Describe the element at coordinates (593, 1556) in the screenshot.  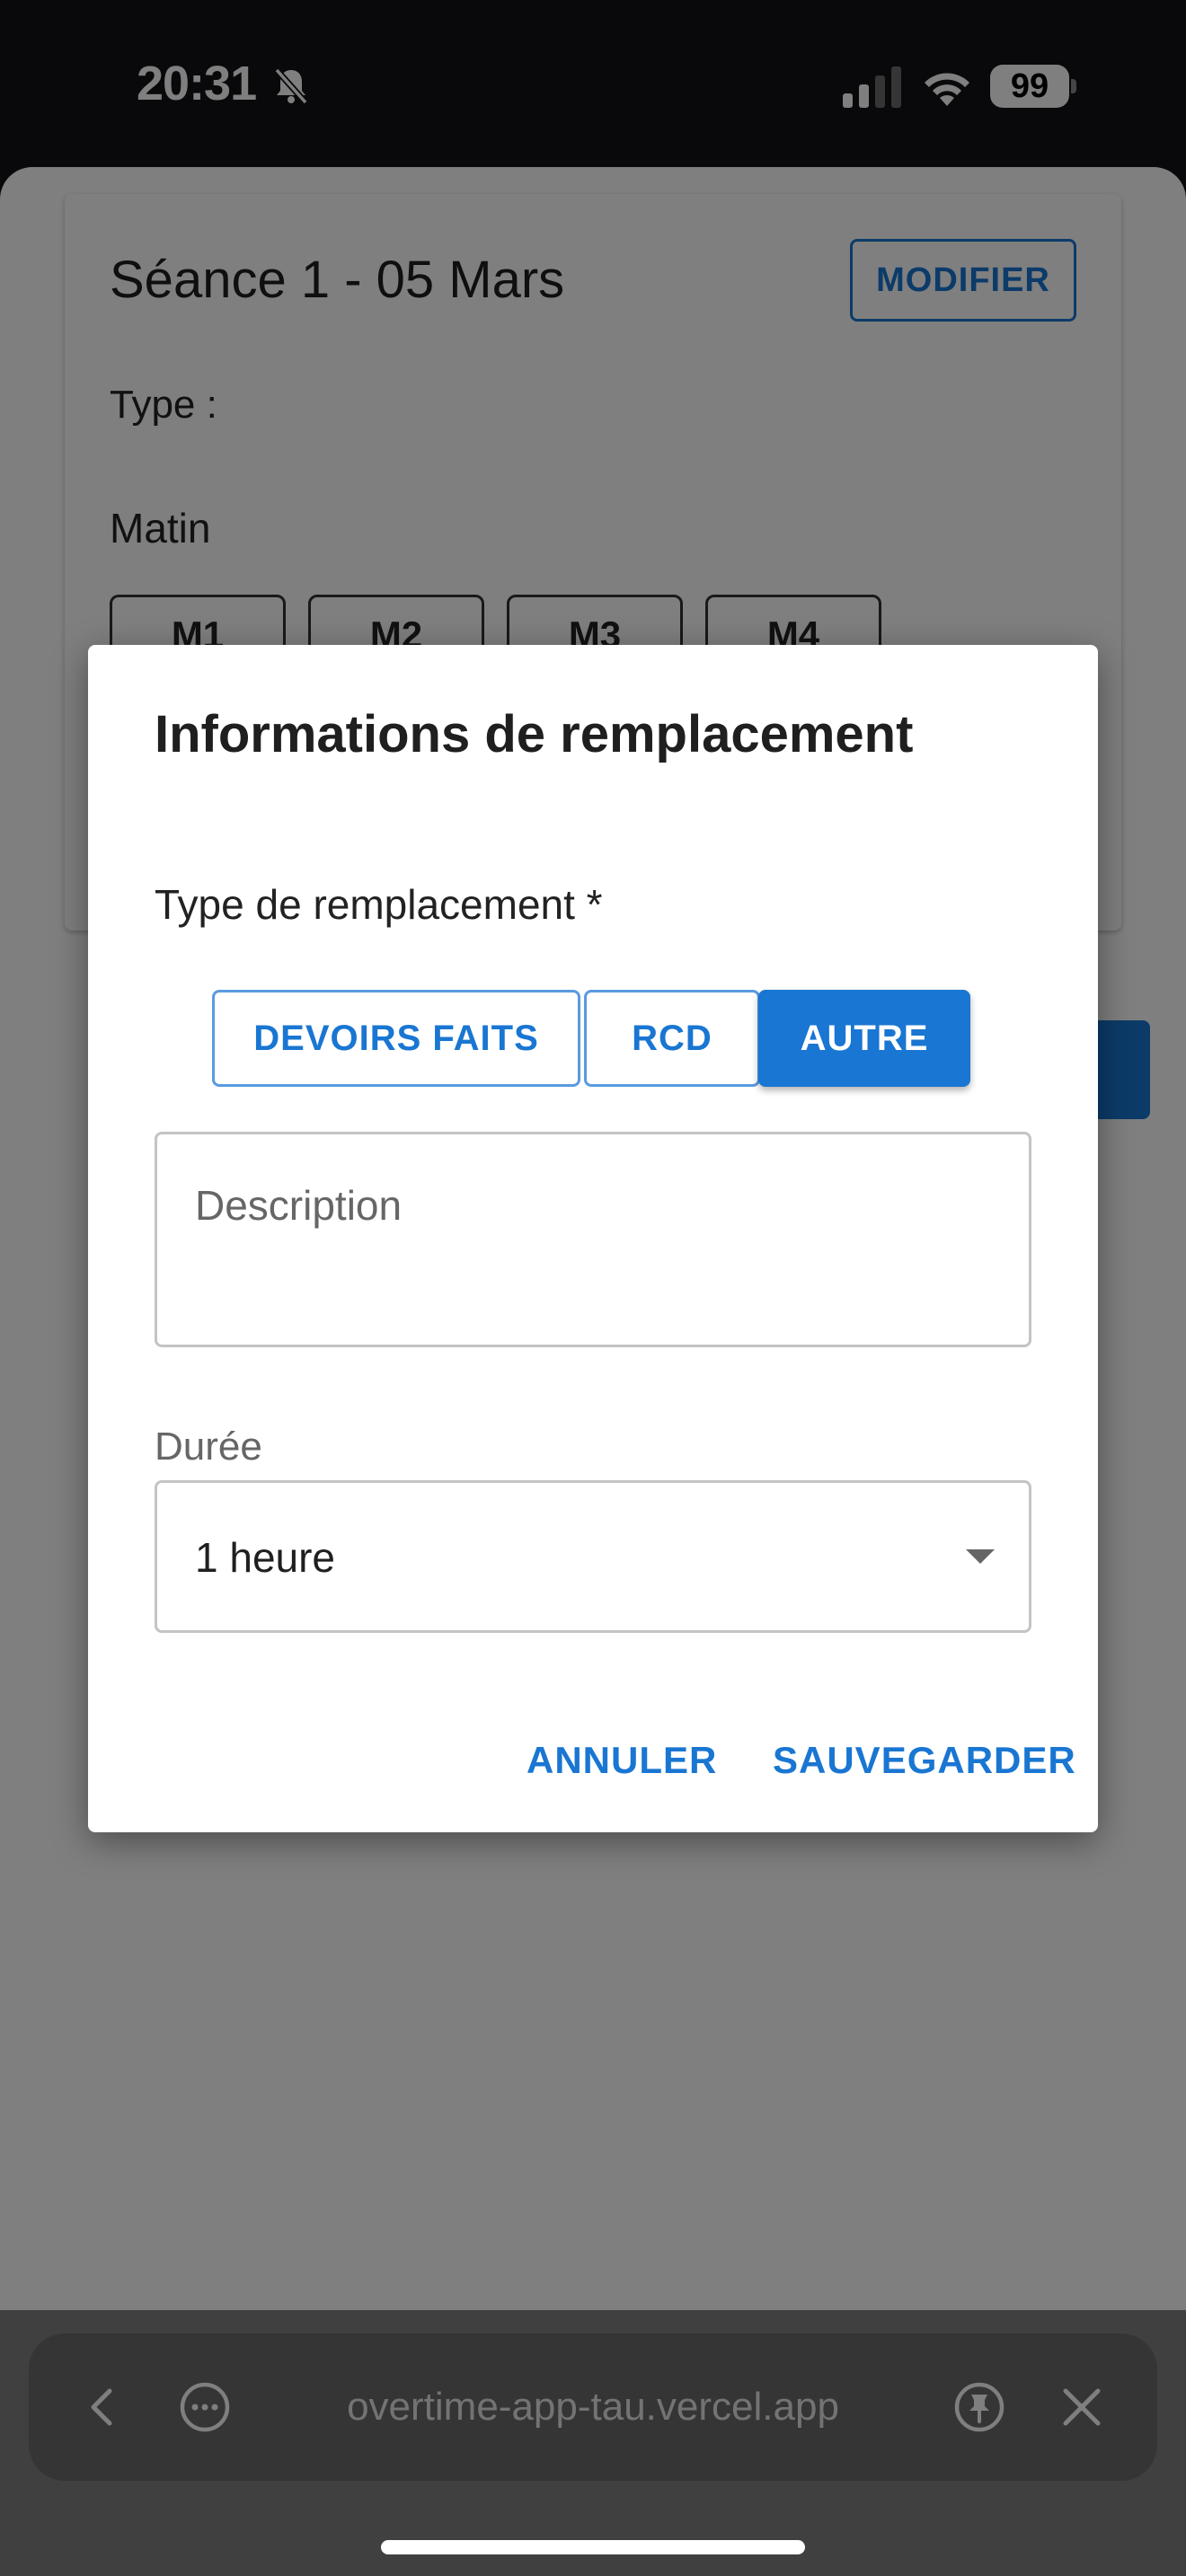
I see `duree-select: 1 heure` at that location.